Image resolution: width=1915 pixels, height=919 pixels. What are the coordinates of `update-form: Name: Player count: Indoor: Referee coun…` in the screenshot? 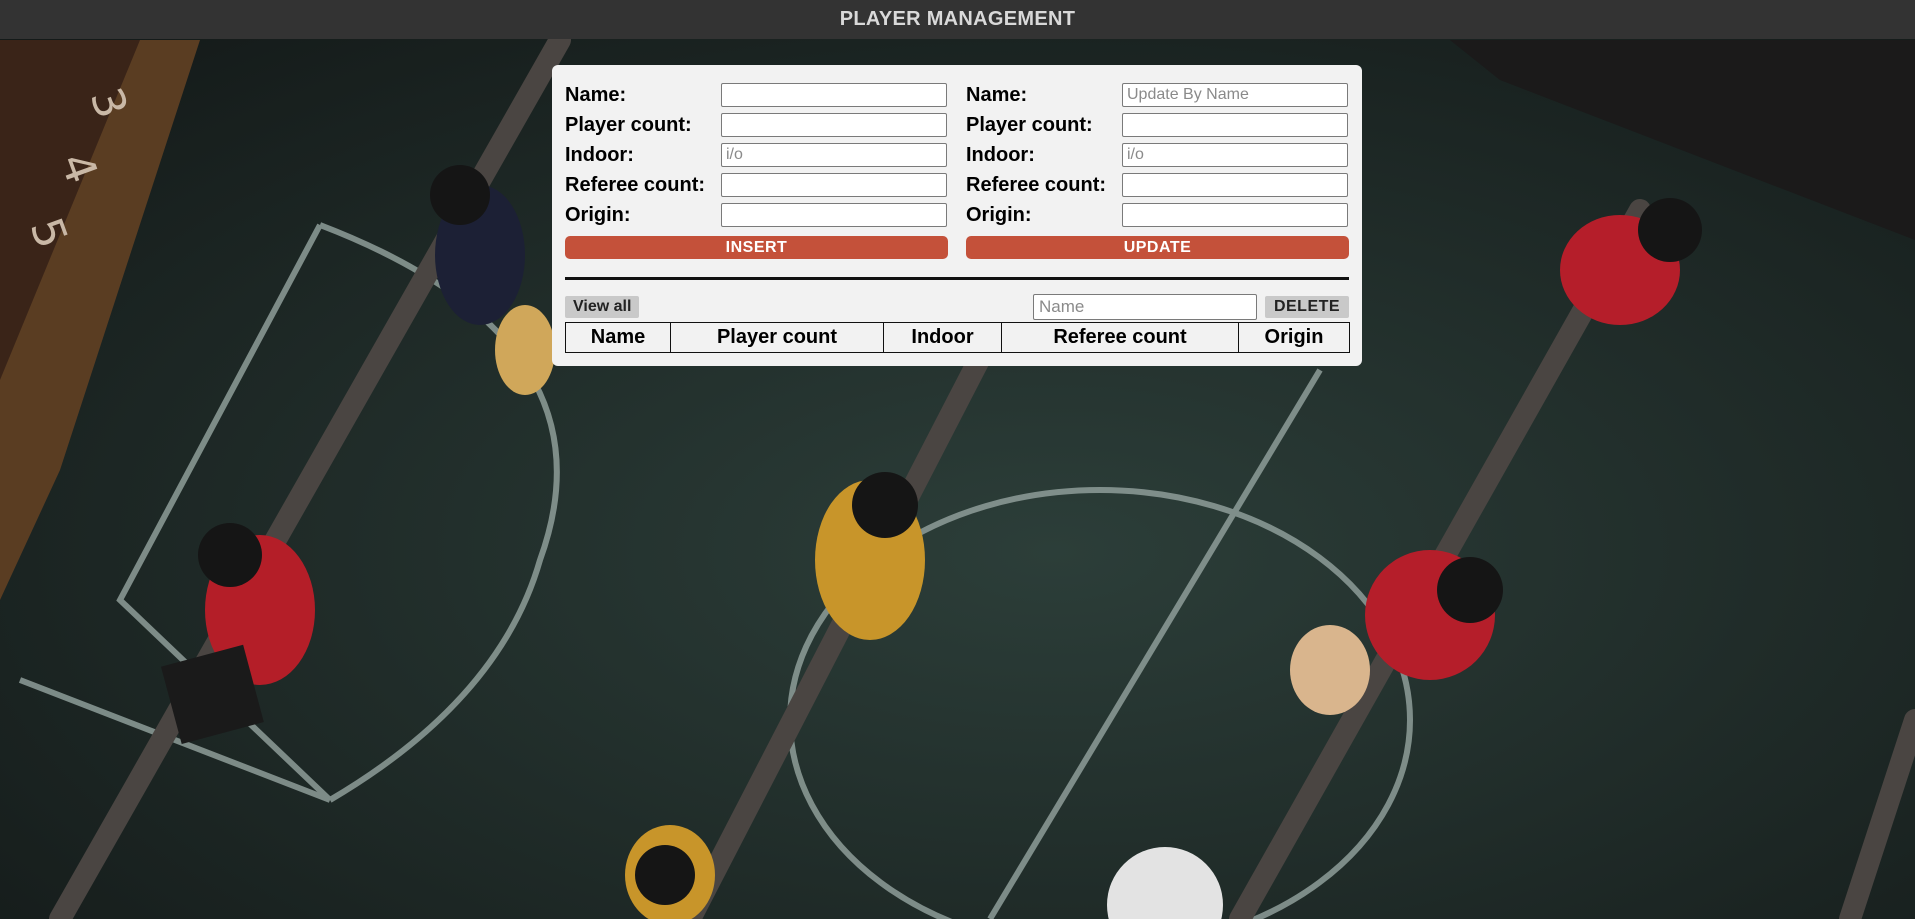 It's located at (1162, 169).